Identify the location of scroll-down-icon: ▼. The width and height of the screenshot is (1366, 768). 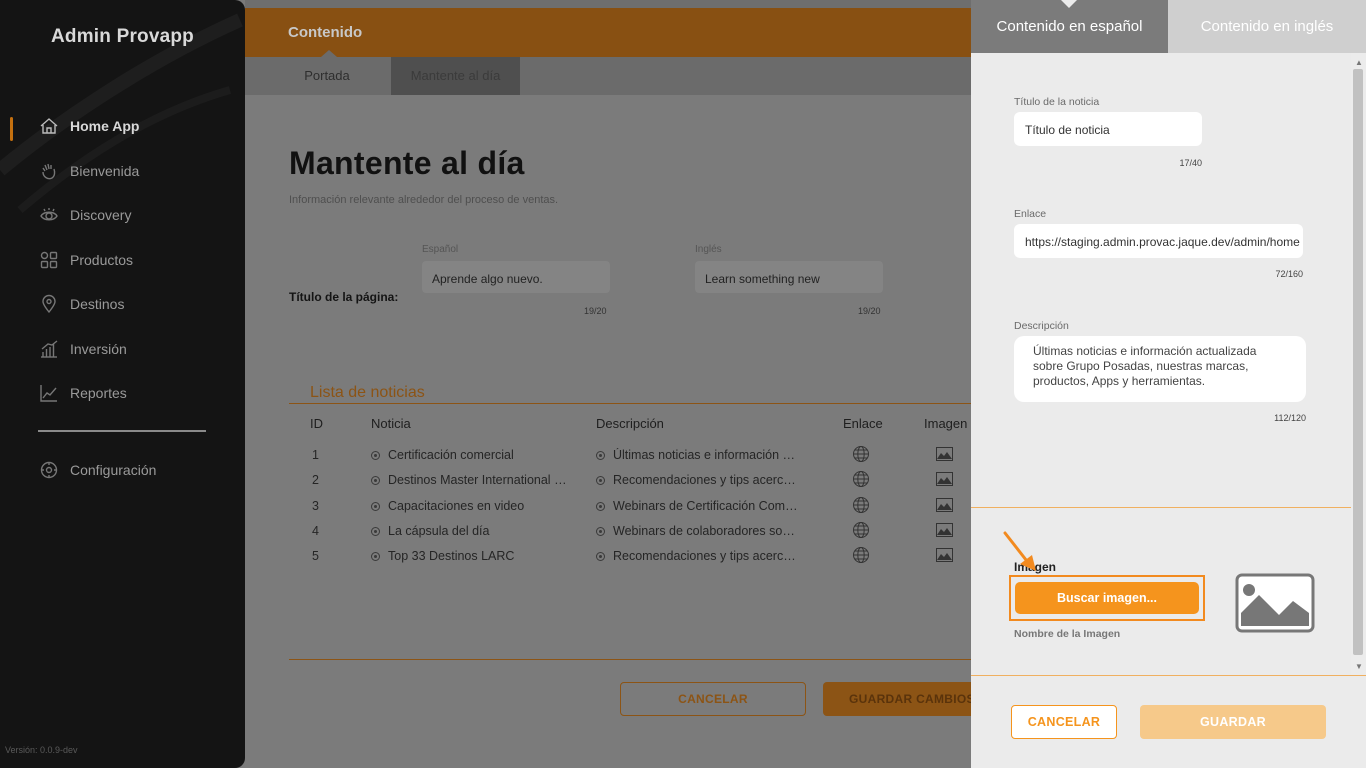
(1359, 666).